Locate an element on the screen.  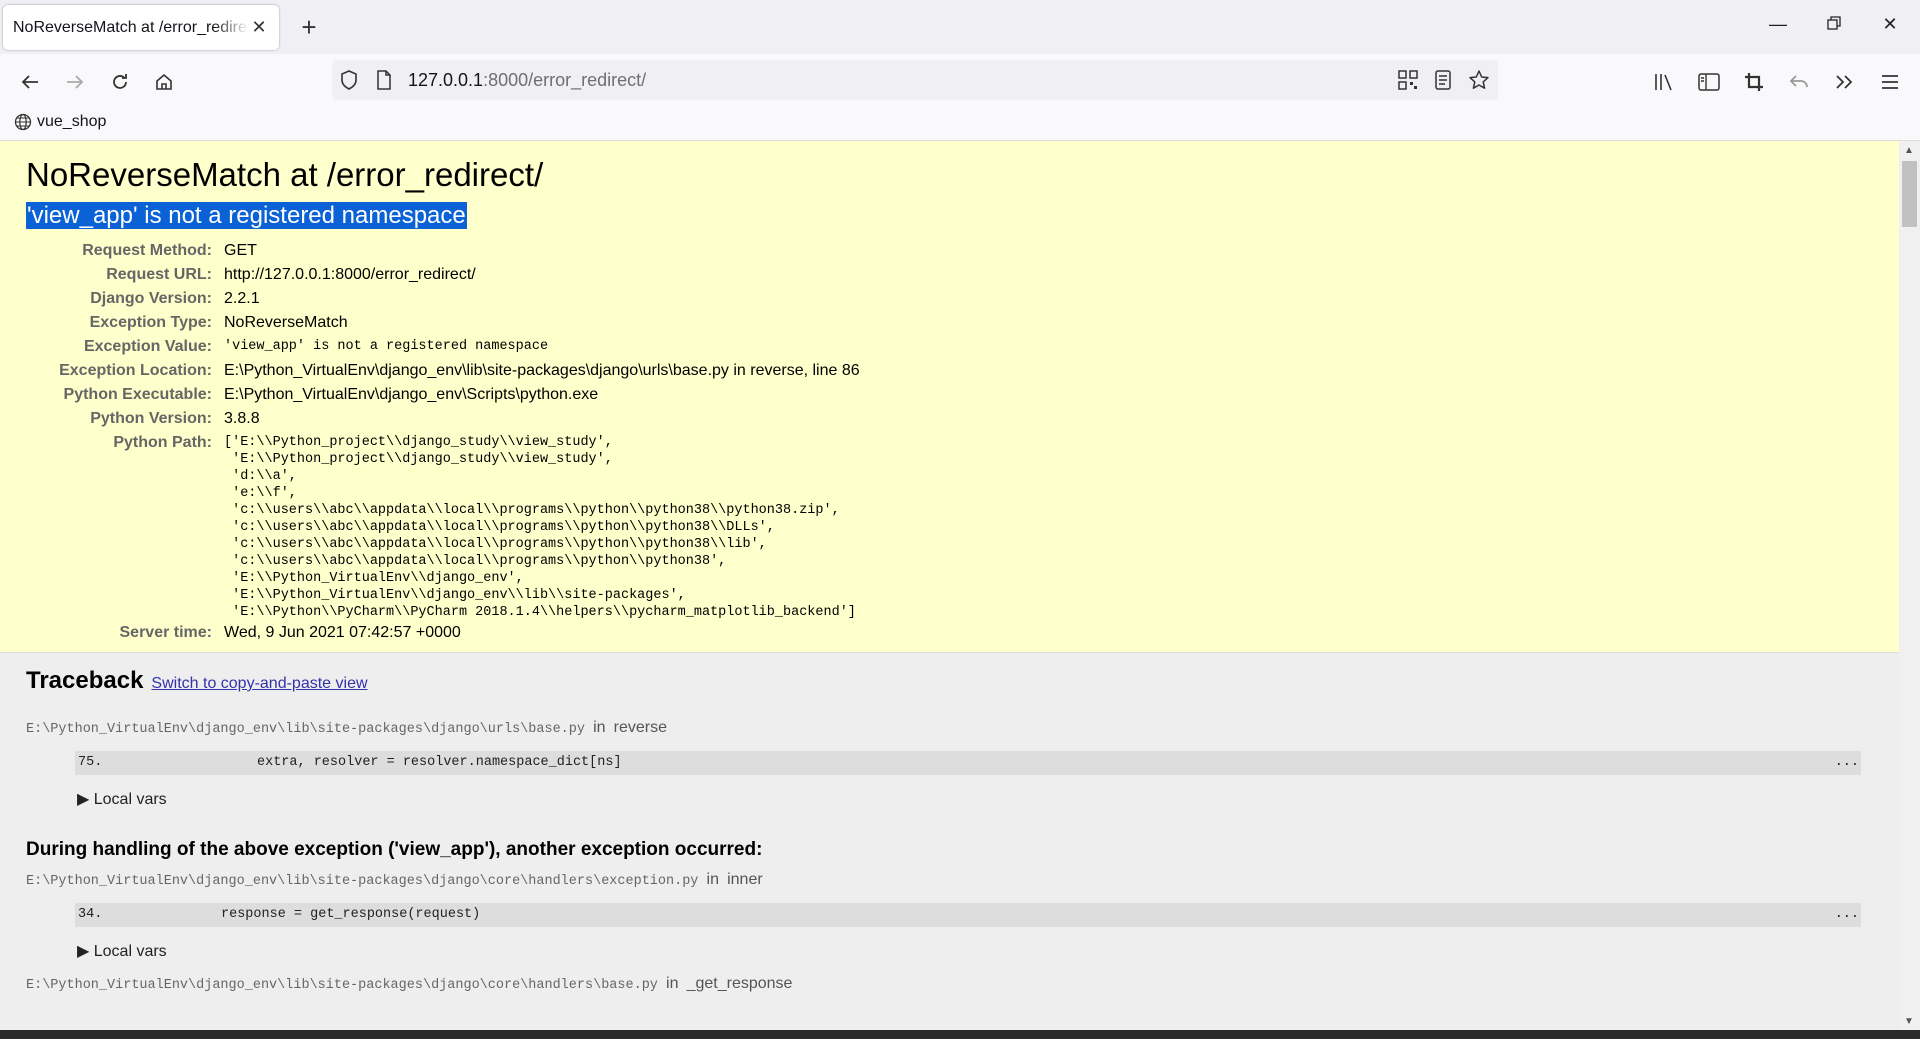
scrollbar-thumb is located at coordinates (1909, 194).